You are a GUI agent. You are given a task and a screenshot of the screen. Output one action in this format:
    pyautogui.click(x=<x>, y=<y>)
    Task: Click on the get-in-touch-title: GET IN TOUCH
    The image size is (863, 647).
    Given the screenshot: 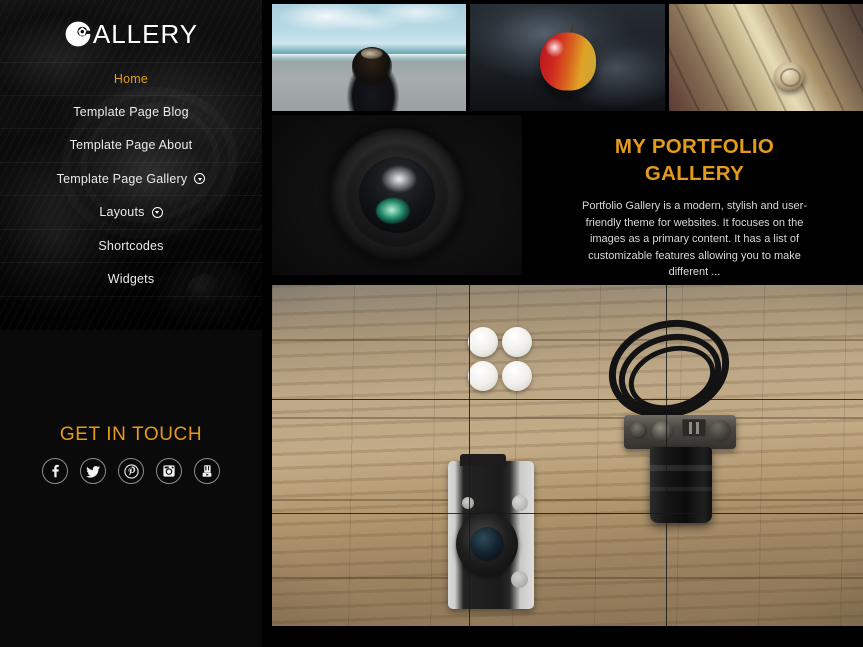 What is the action you would take?
    pyautogui.click(x=131, y=434)
    